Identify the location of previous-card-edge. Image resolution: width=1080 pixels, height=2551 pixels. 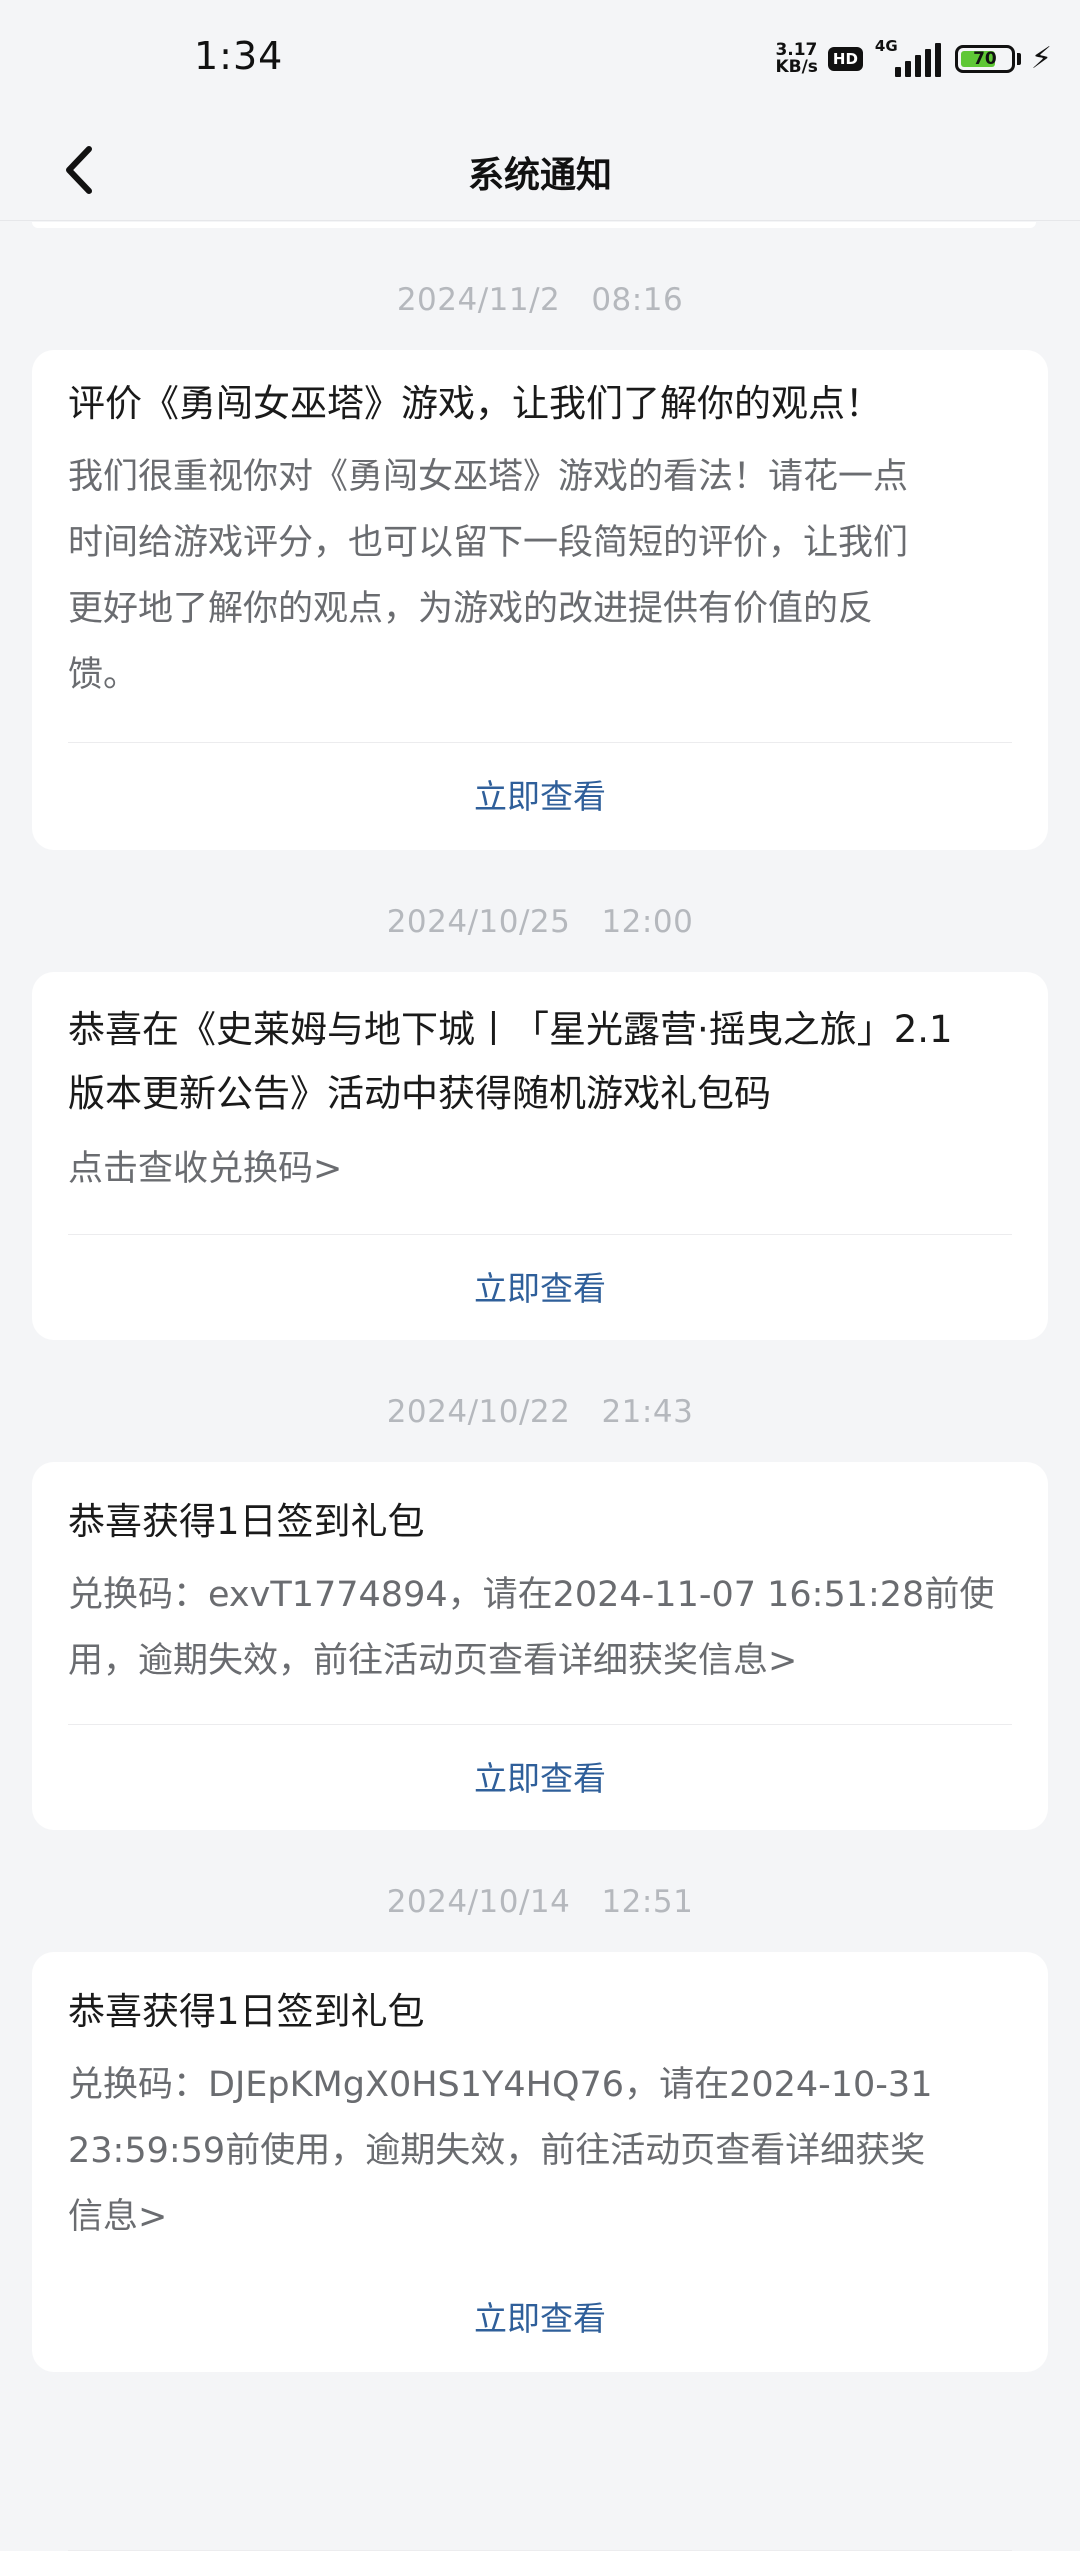
(534, 225).